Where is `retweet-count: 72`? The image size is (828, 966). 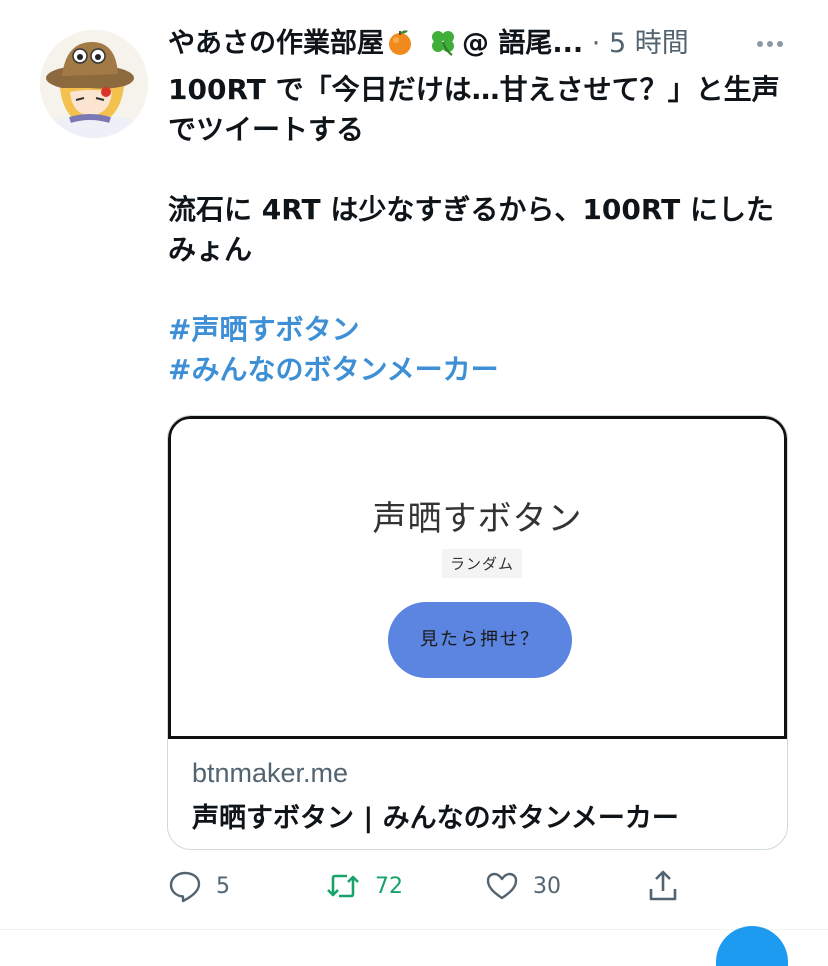 retweet-count: 72 is located at coordinates (389, 886).